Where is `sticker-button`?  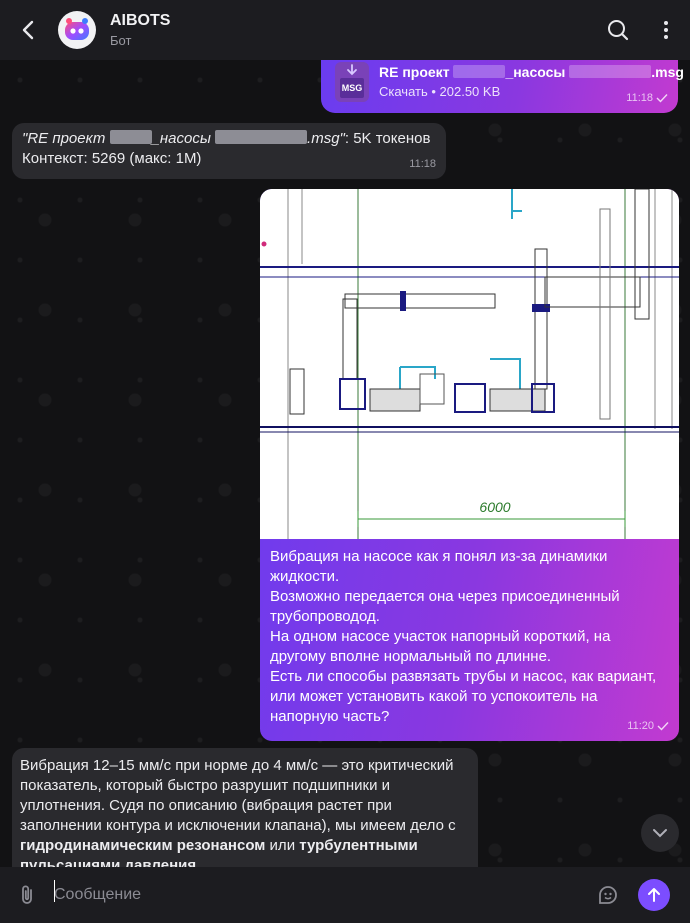
sticker-button is located at coordinates (608, 895).